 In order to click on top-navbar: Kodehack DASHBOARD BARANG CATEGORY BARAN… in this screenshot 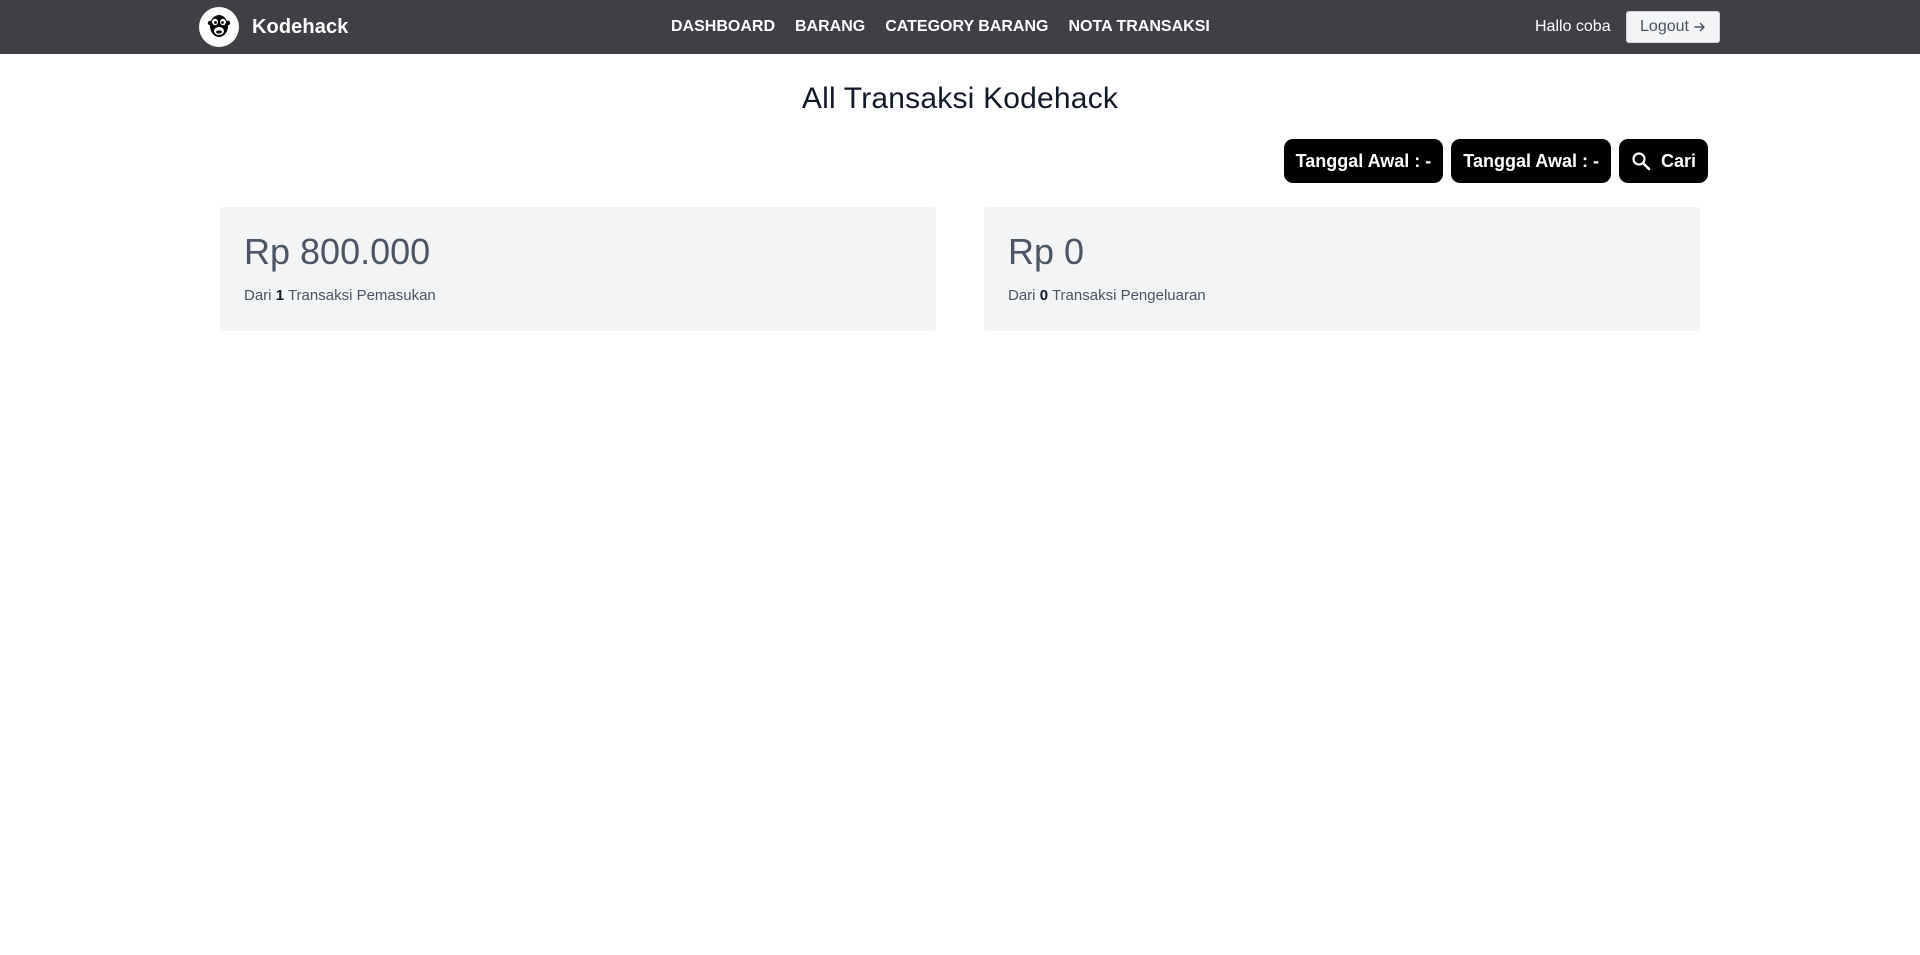, I will do `click(960, 27)`.